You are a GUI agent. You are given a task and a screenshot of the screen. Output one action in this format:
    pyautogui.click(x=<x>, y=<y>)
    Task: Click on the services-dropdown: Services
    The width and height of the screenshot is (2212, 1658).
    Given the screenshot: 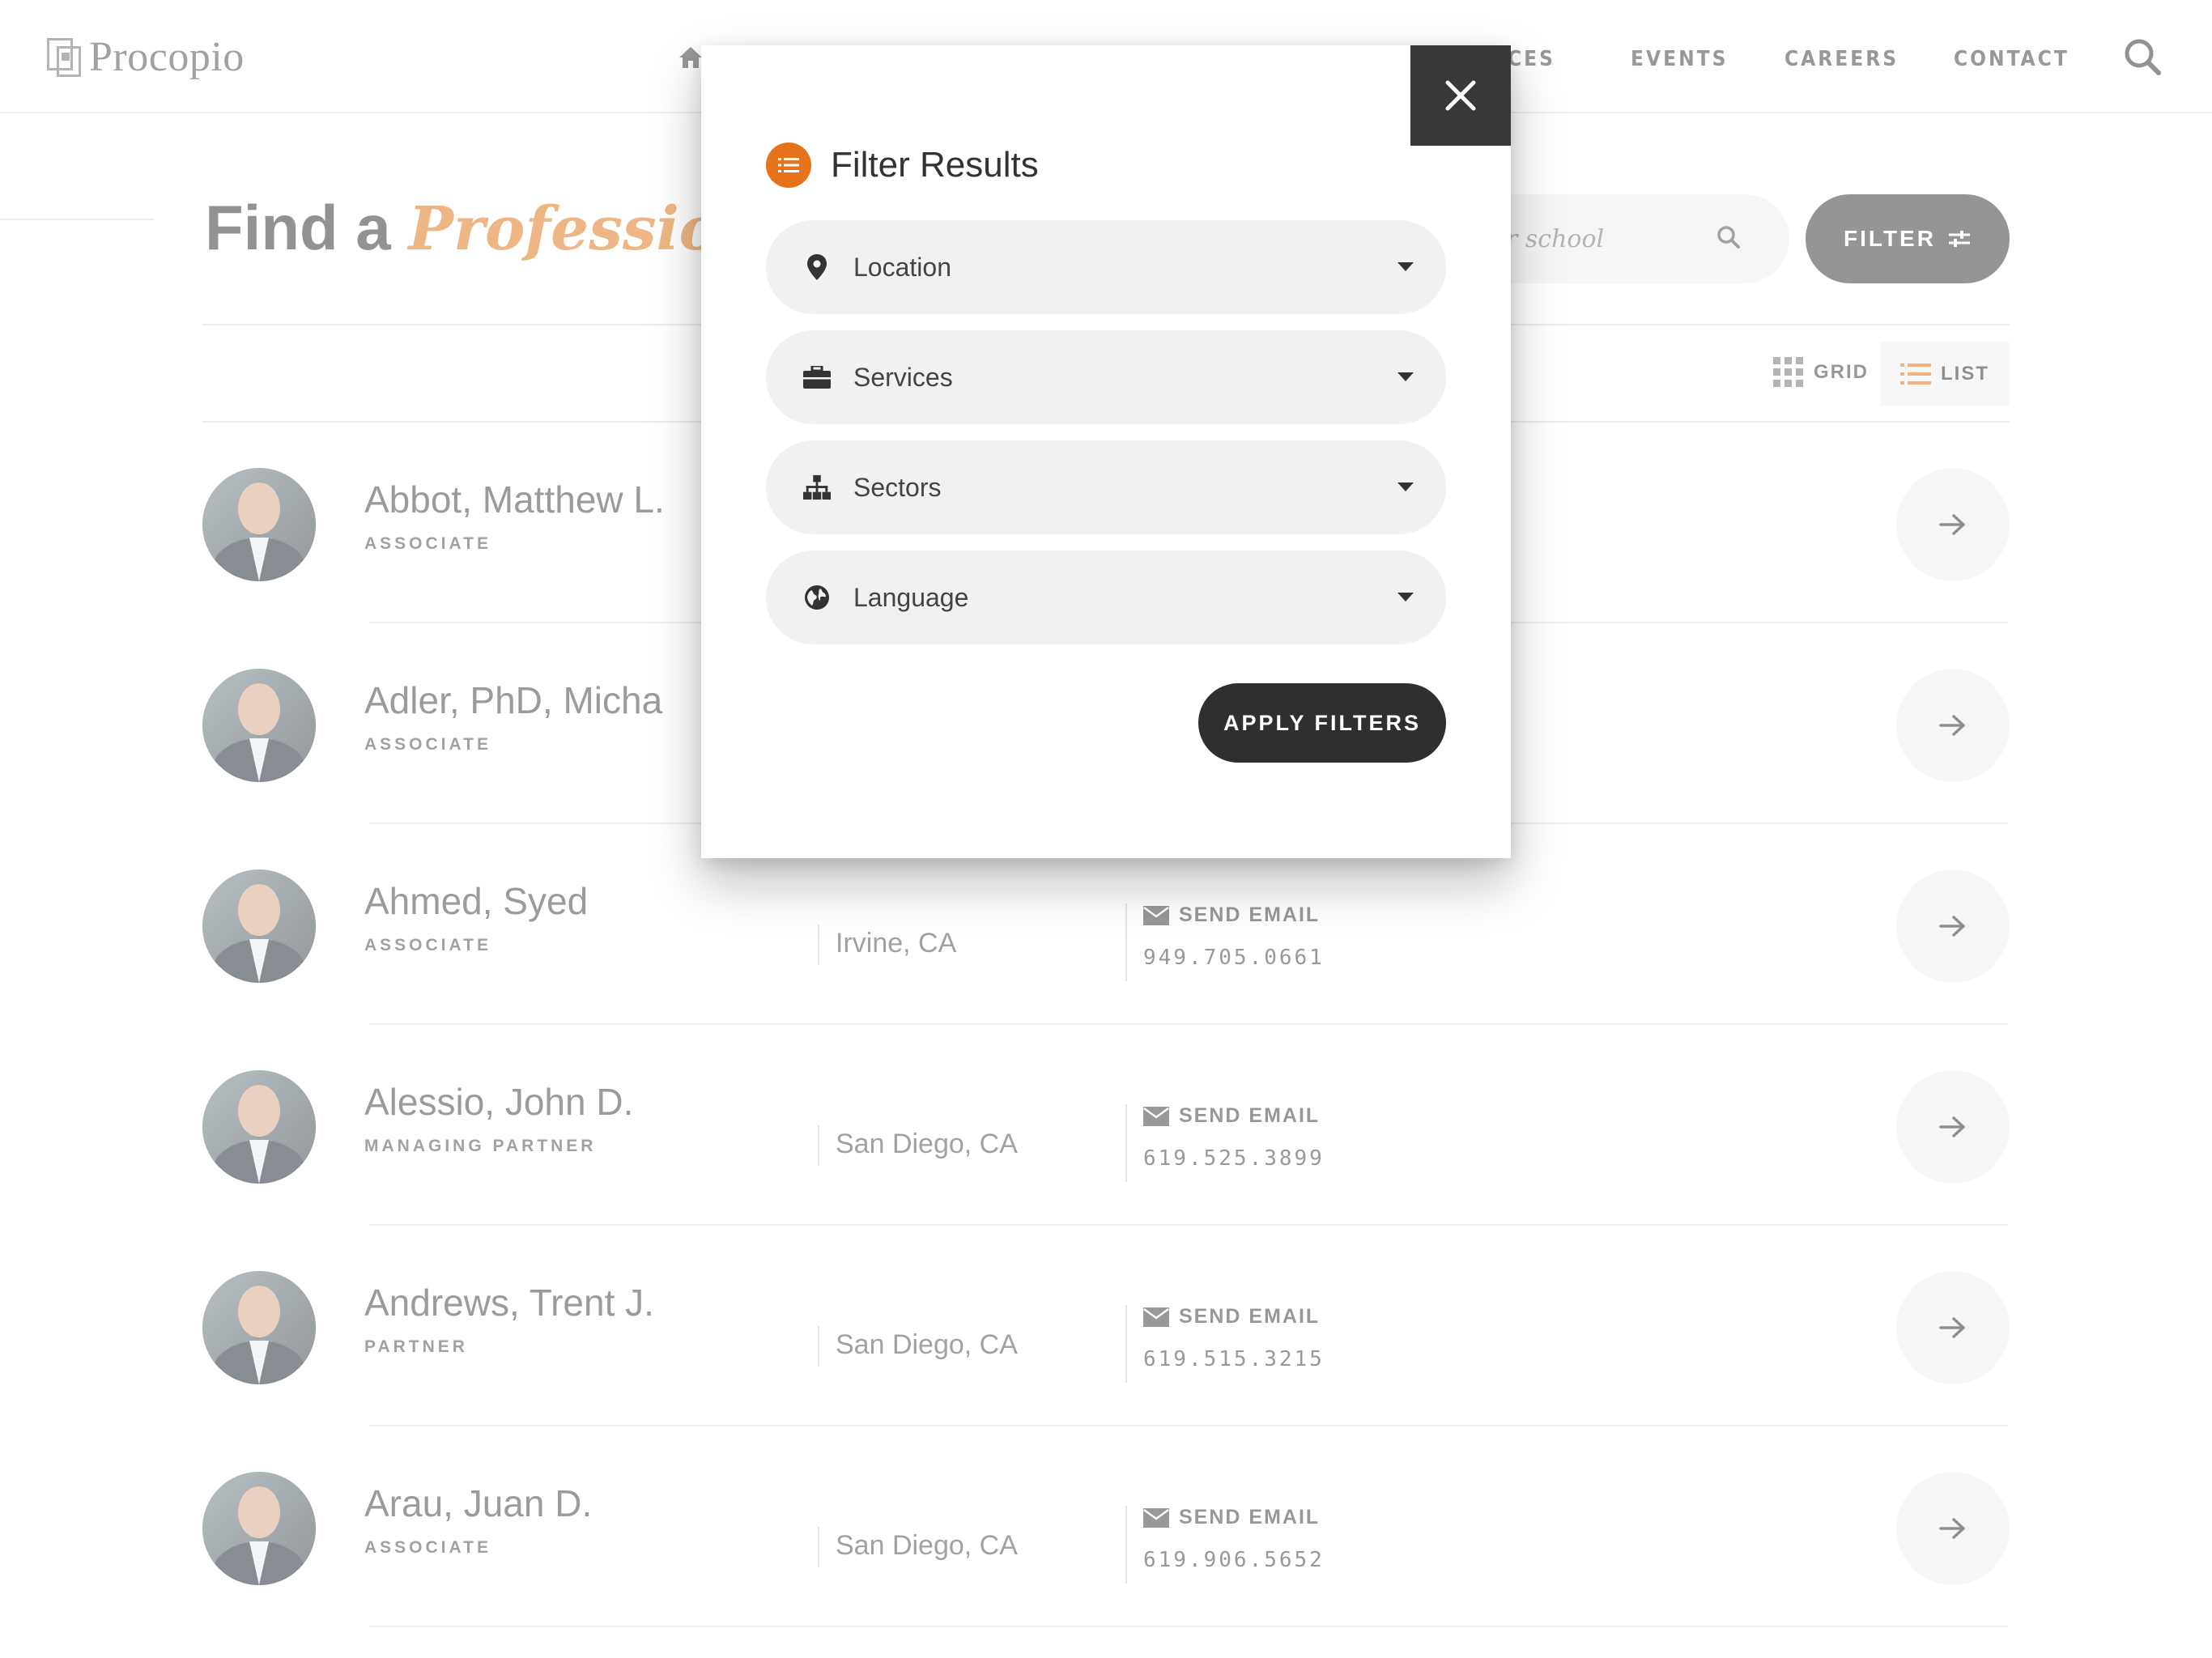 What is the action you would take?
    pyautogui.click(x=1106, y=377)
    